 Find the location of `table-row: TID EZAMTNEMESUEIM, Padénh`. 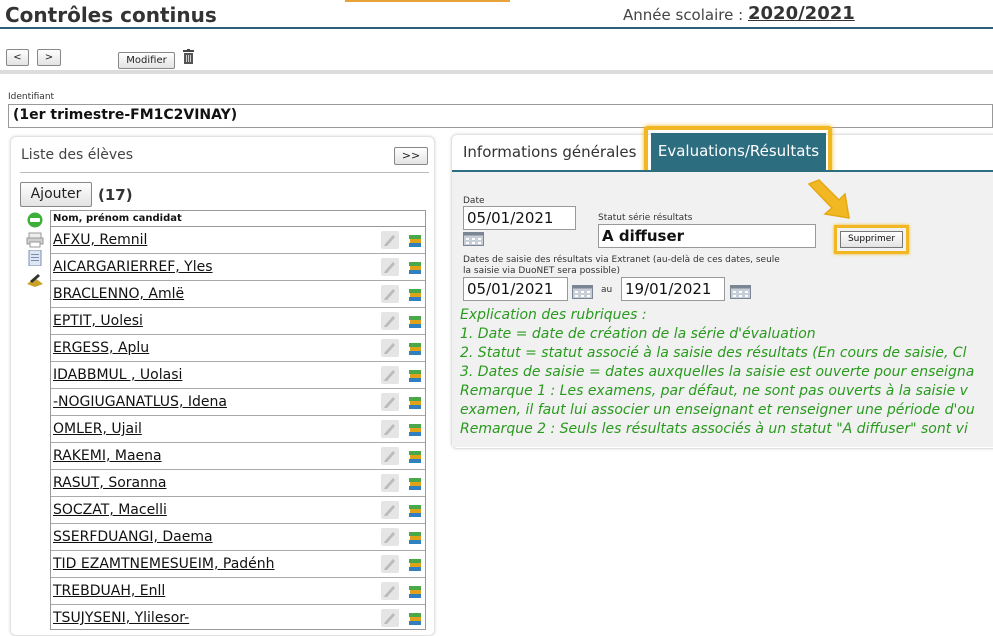

table-row: TID EZAMTNEMESUEIM, Padénh is located at coordinates (238, 564).